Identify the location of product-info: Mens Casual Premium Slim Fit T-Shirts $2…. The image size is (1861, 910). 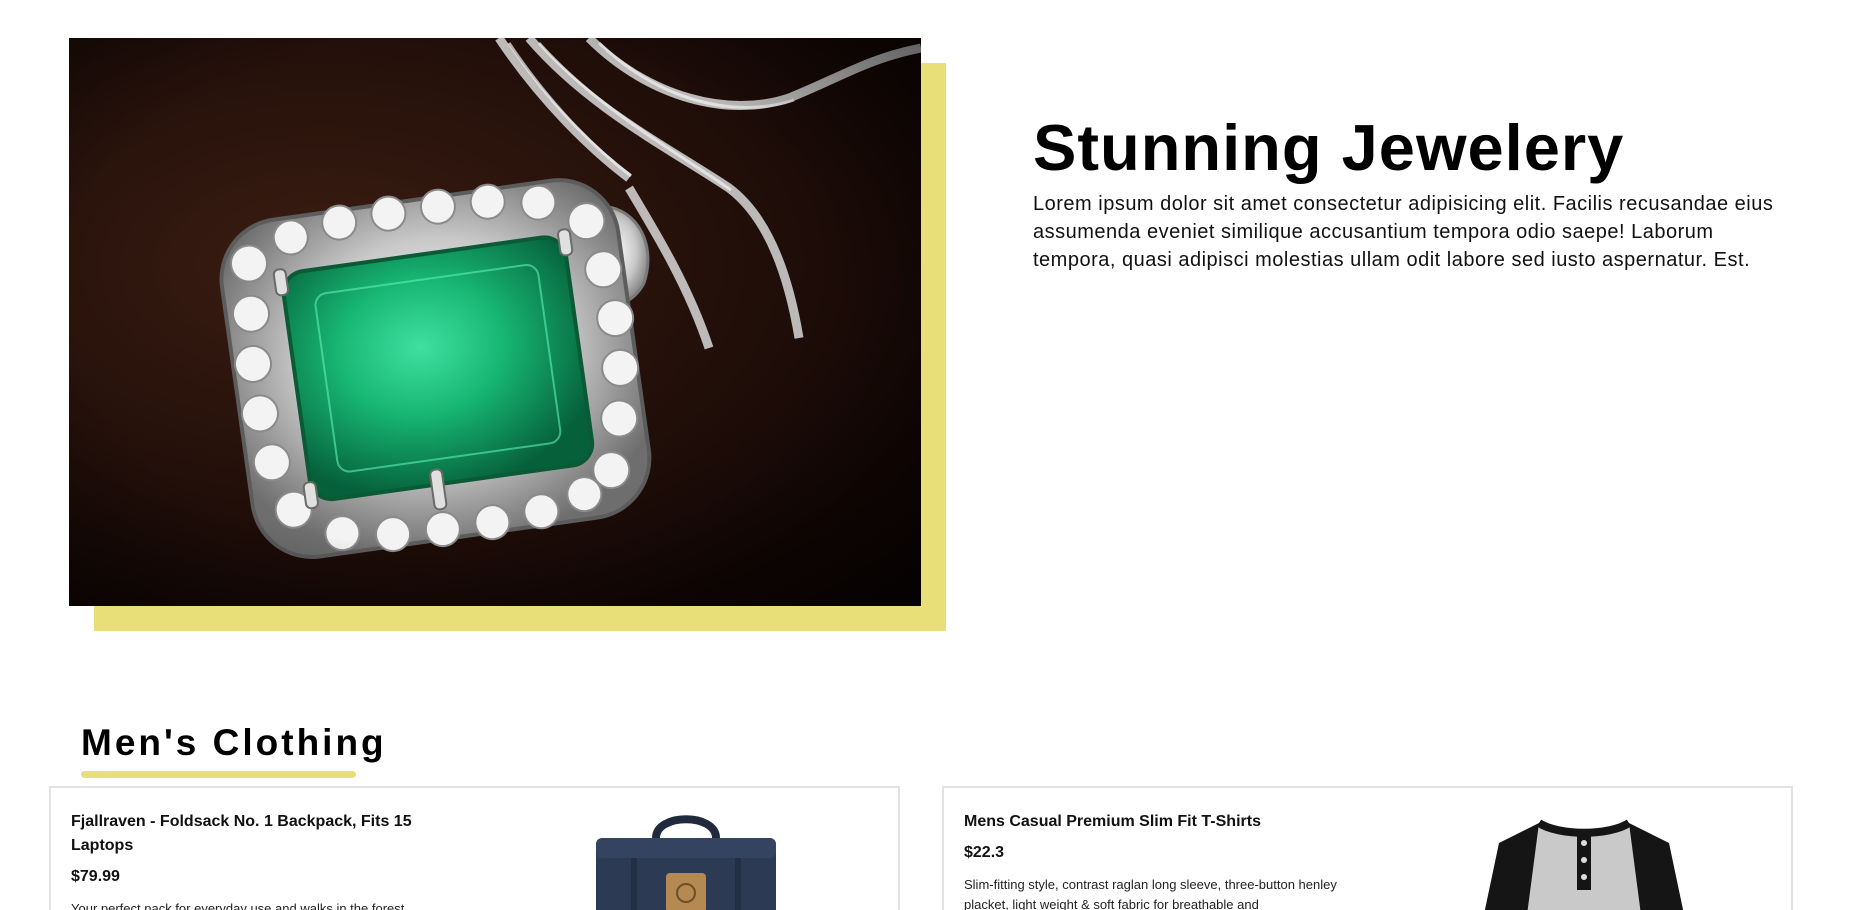
(1164, 860).